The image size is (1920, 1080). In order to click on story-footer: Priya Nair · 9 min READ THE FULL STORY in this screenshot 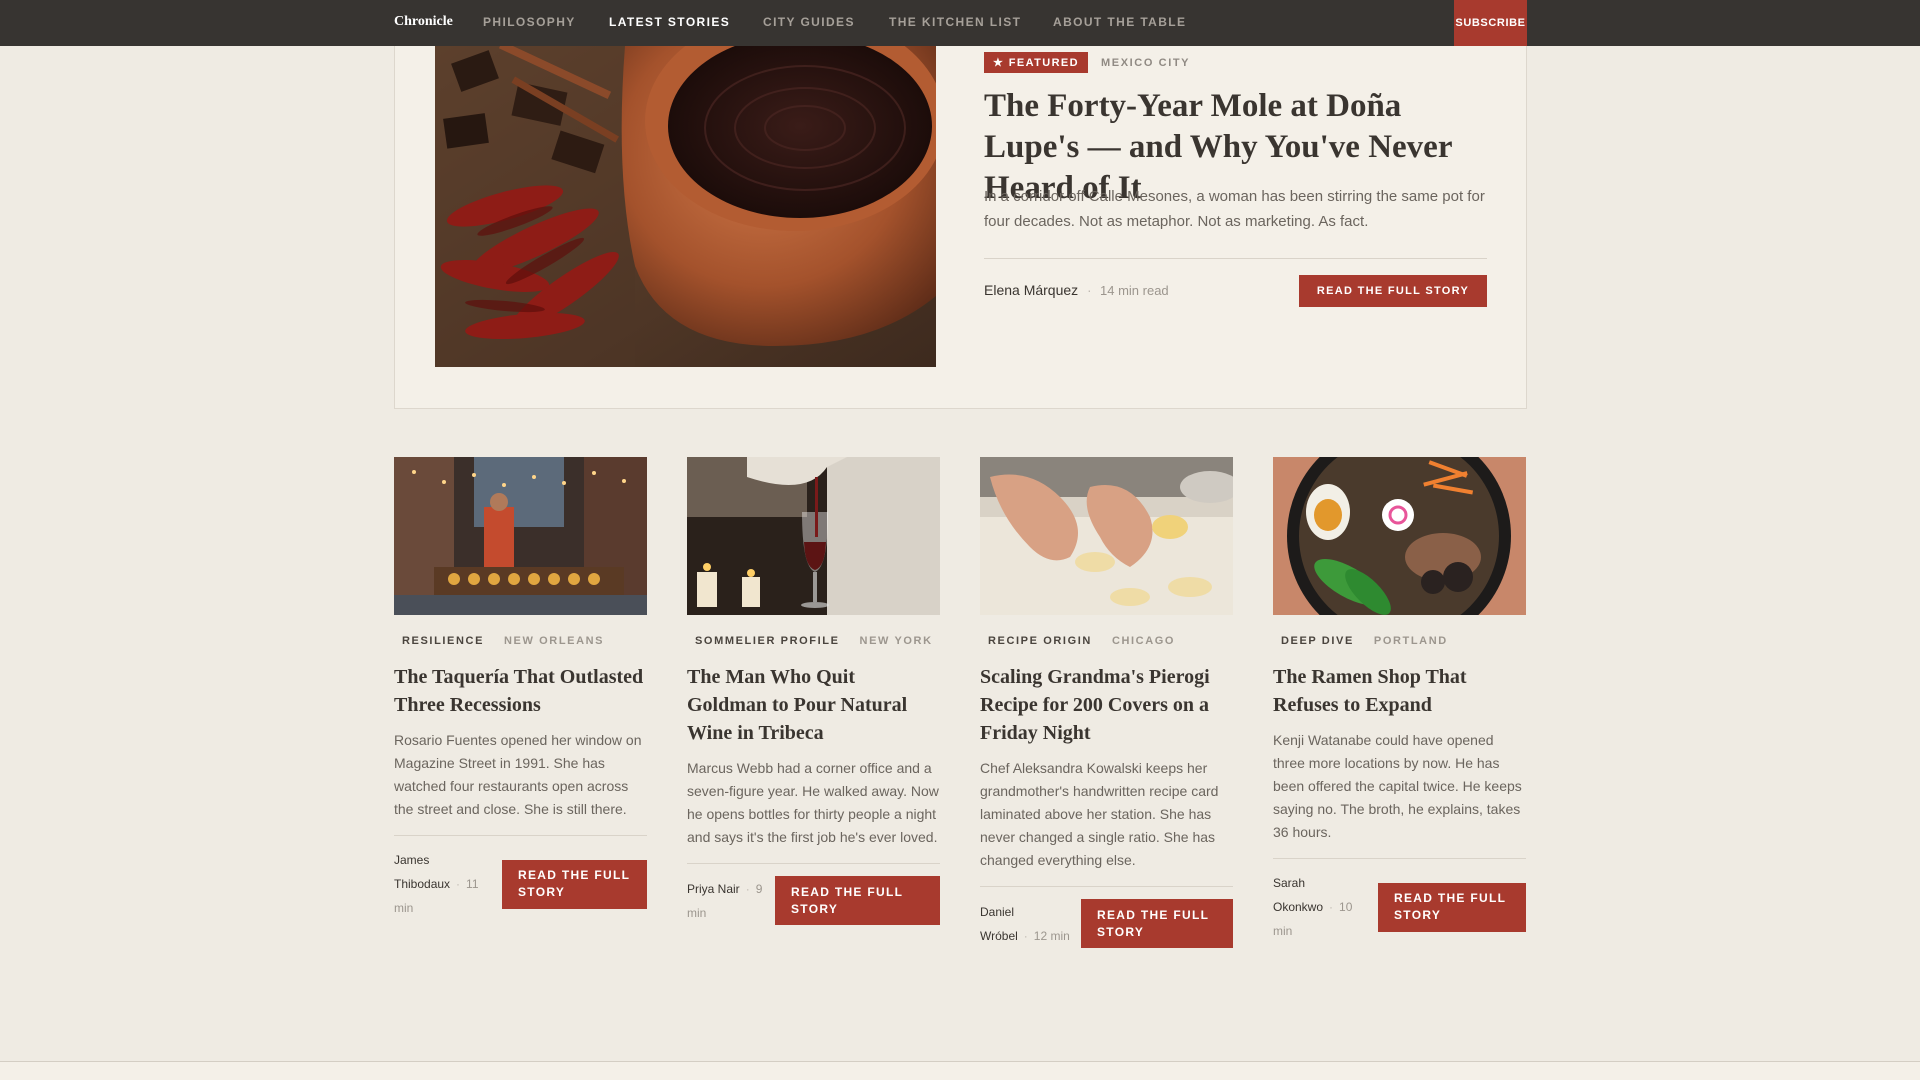, I will do `click(813, 894)`.